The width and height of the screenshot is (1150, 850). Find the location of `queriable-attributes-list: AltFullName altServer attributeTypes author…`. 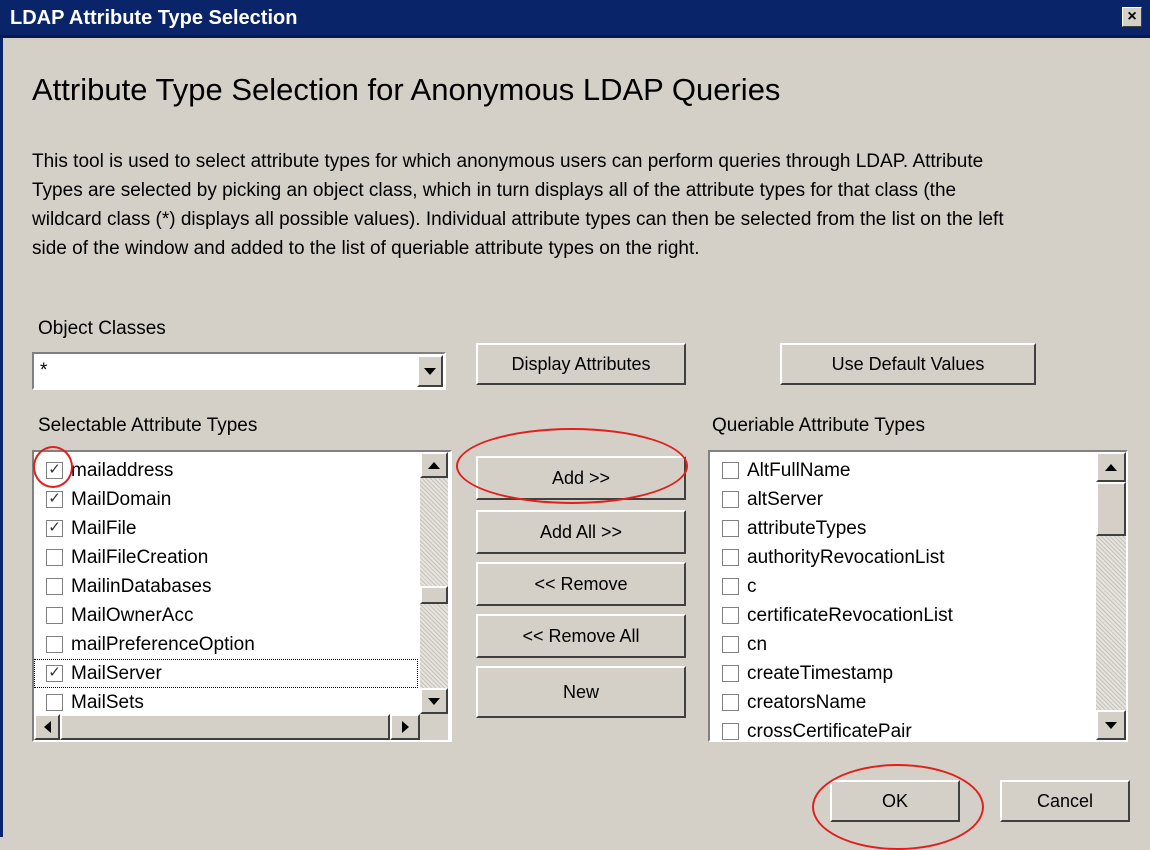

queriable-attributes-list: AltFullName altServer attributeTypes author… is located at coordinates (918, 596).